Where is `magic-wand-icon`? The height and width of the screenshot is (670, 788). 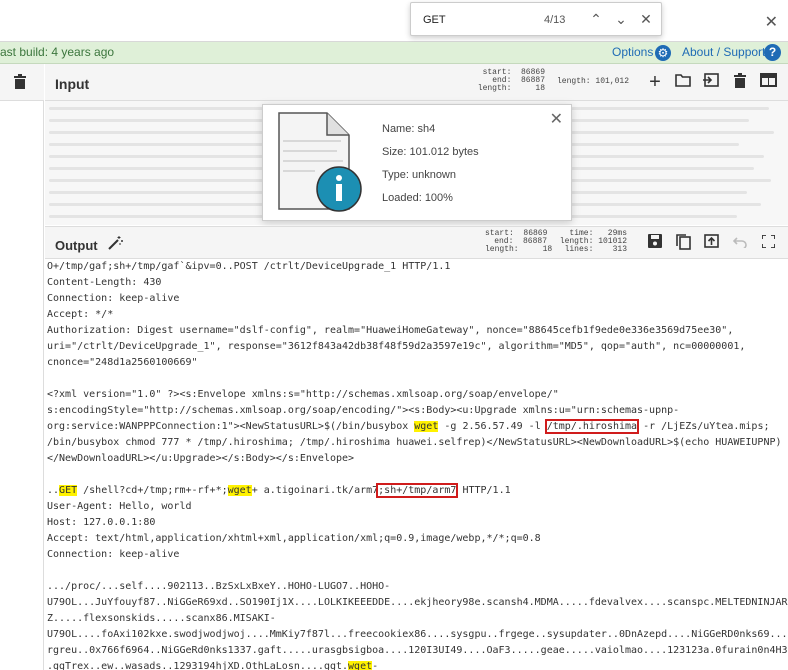
magic-wand-icon is located at coordinates (116, 244).